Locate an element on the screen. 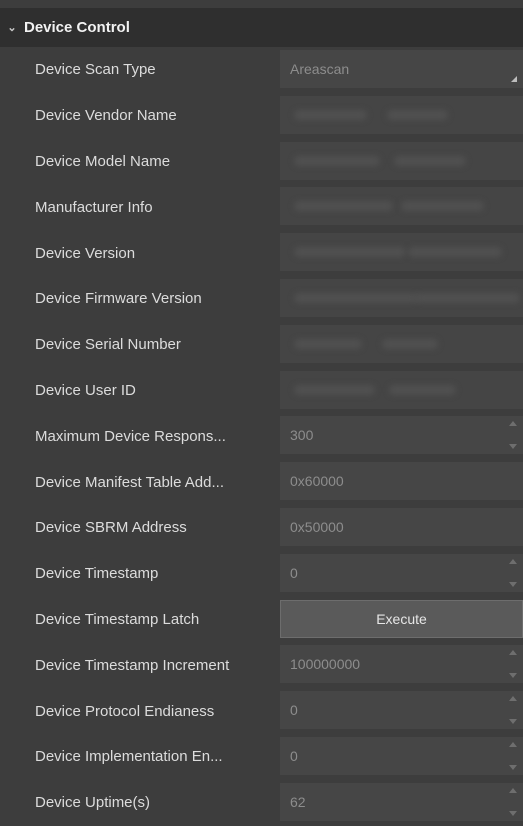 The width and height of the screenshot is (523, 826). property-row: Device Vendor Name is located at coordinates (261, 116).